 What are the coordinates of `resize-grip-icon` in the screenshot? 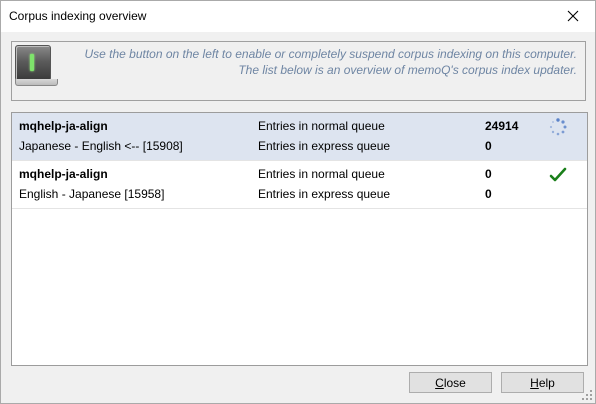 It's located at (587, 395).